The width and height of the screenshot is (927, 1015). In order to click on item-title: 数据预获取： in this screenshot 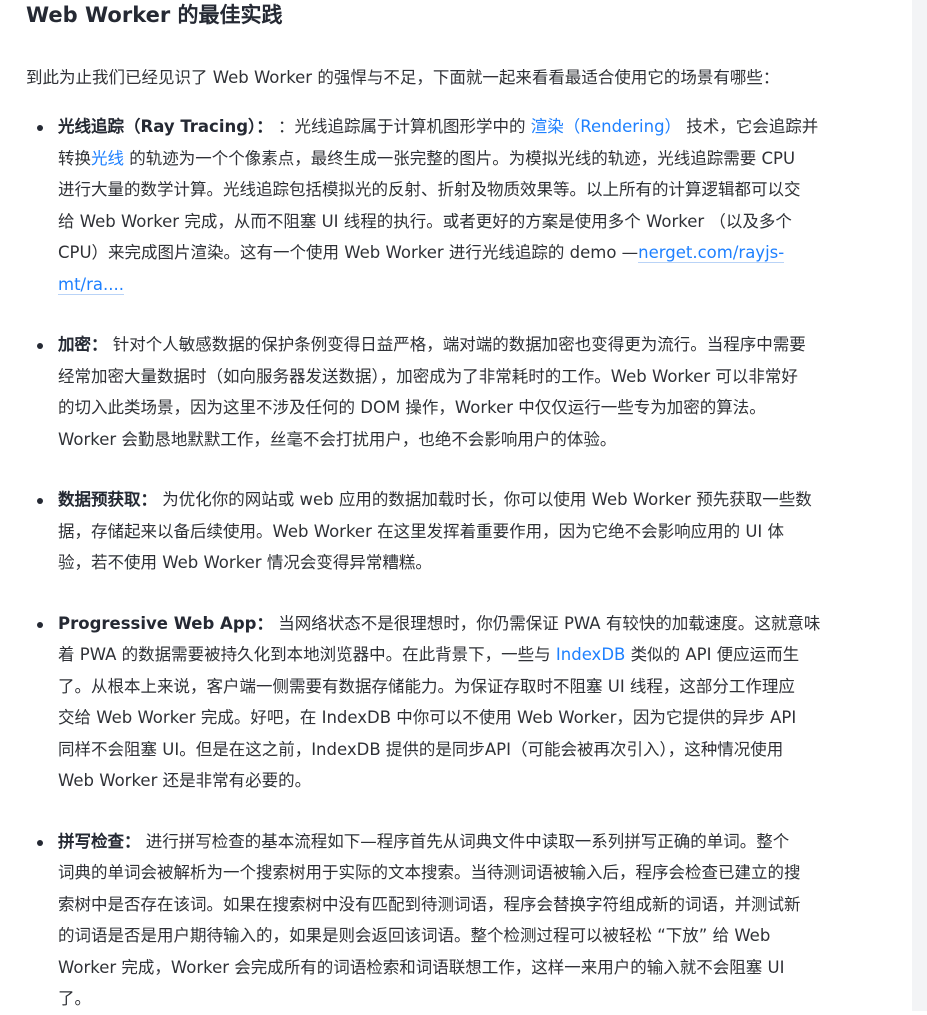, I will do `click(107, 499)`.